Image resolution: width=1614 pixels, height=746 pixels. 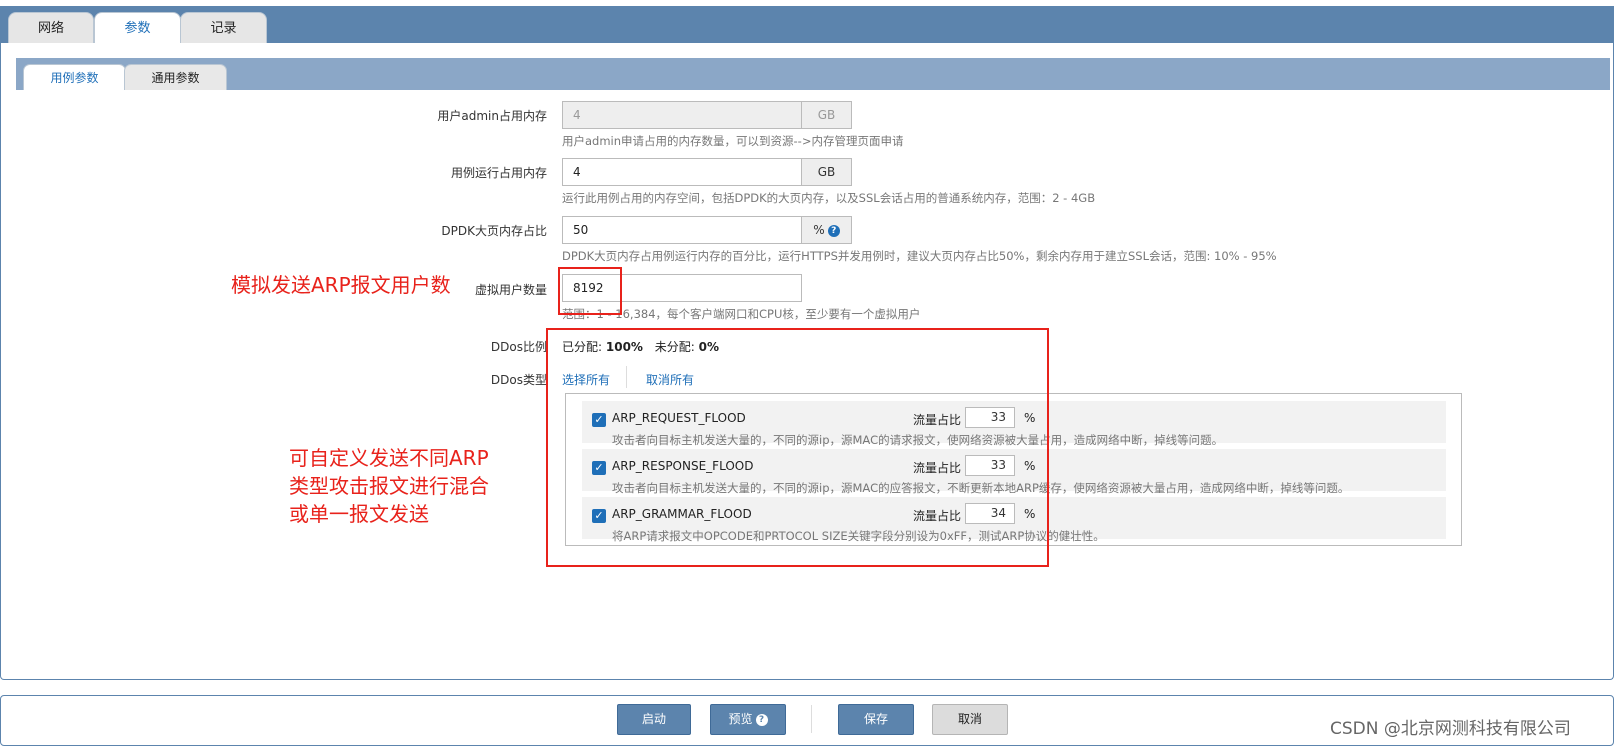 What do you see at coordinates (590, 291) in the screenshot?
I see `highlight-box-virtual-users` at bounding box center [590, 291].